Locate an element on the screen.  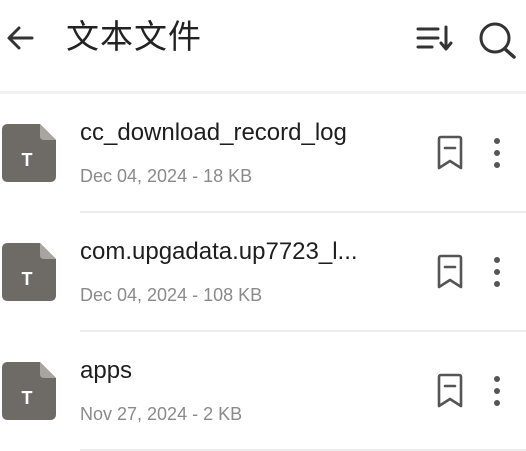
search-button is located at coordinates (497, 39).